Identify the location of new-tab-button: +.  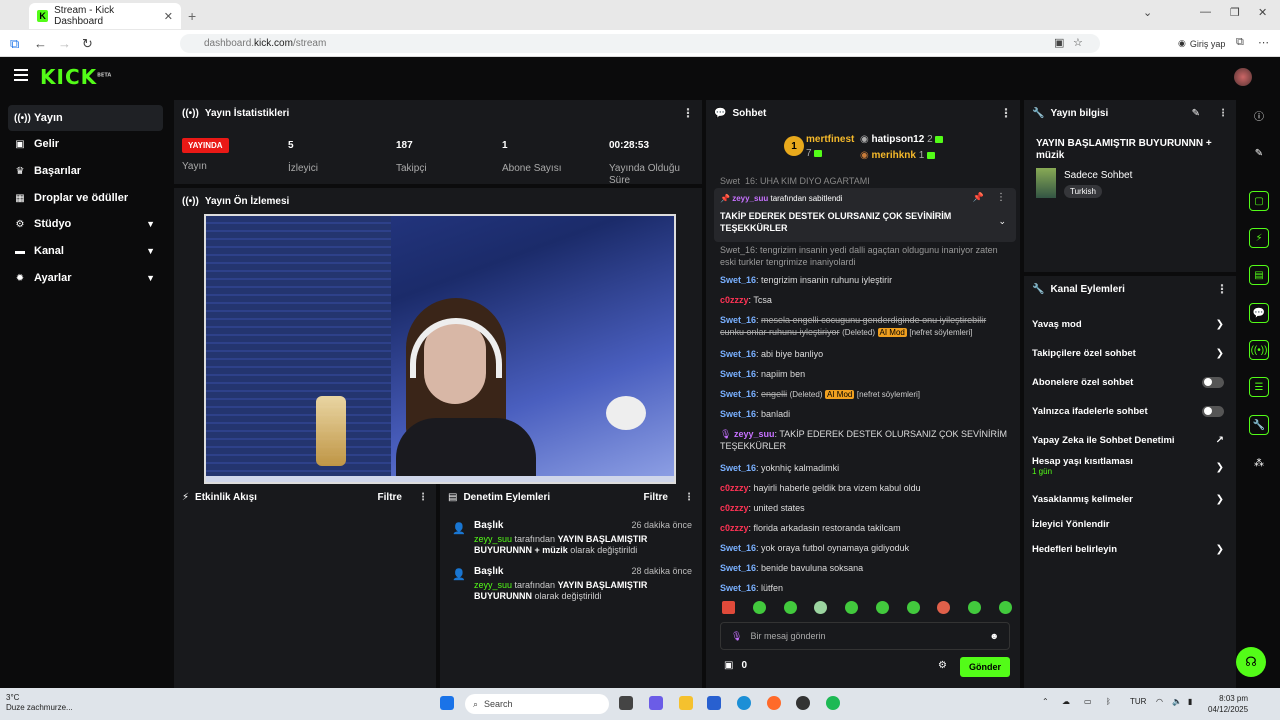
(192, 16).